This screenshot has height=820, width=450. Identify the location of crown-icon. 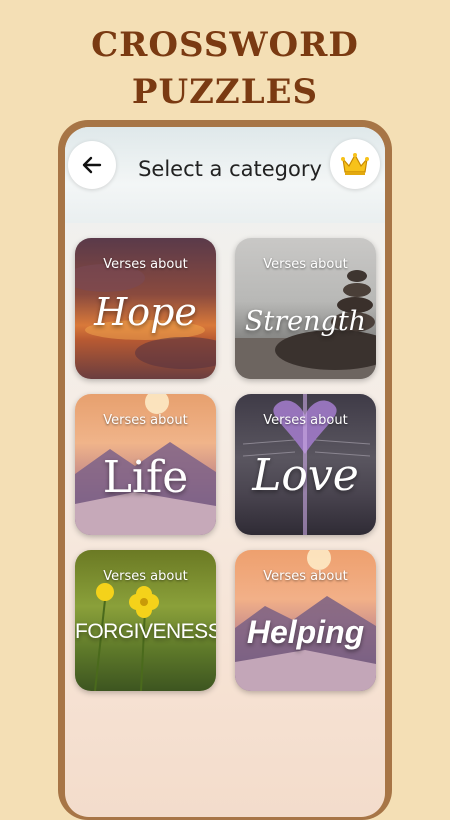
(355, 164).